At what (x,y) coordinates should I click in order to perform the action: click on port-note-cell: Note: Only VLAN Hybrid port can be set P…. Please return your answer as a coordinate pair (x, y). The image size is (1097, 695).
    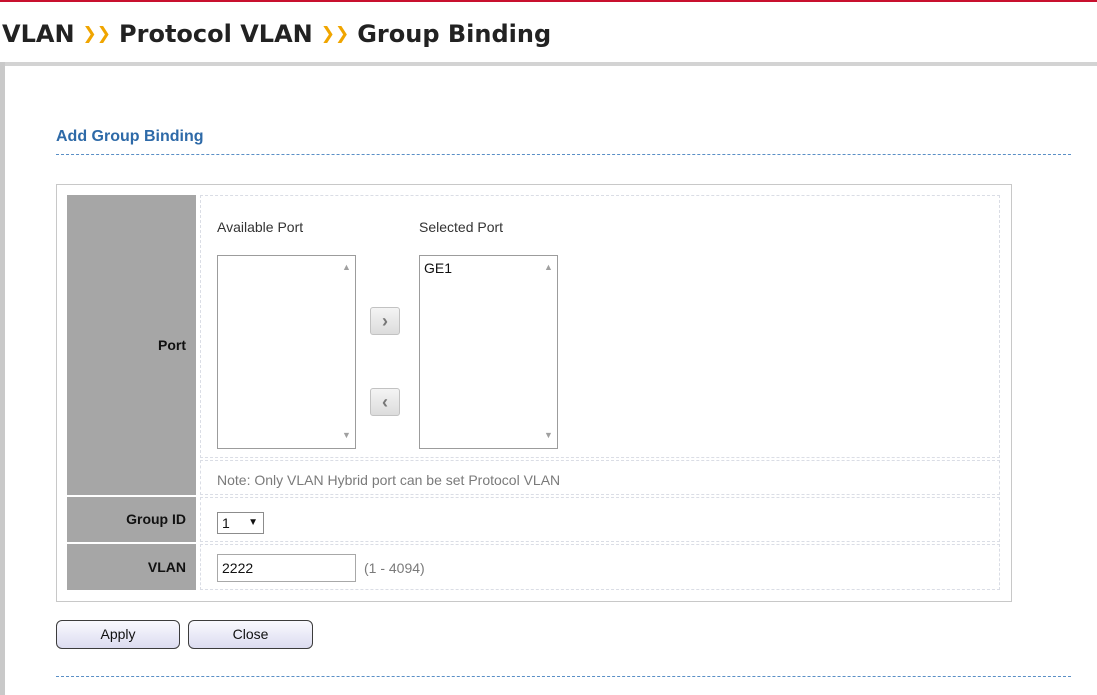
    Looking at the image, I should click on (600, 477).